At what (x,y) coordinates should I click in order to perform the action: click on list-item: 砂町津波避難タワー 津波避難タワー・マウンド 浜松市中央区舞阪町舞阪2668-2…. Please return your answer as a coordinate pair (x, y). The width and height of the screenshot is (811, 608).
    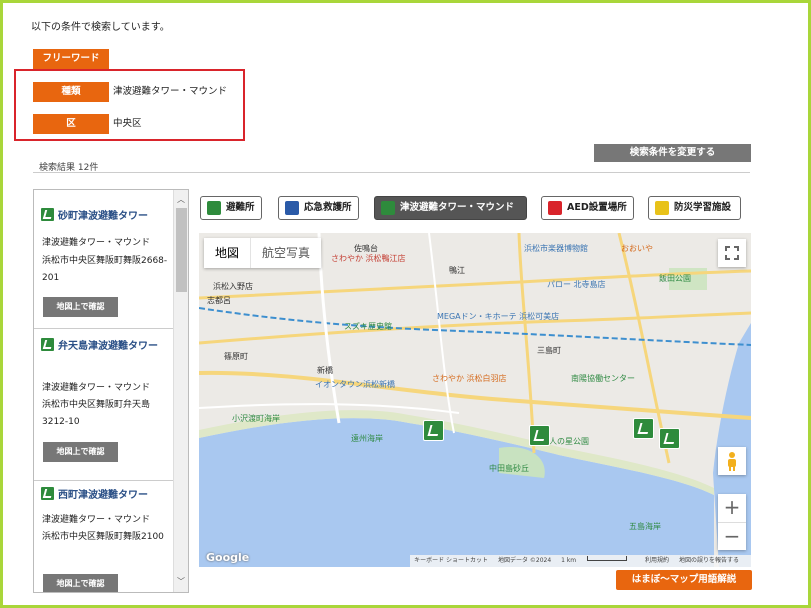
    Looking at the image, I should click on (103, 259).